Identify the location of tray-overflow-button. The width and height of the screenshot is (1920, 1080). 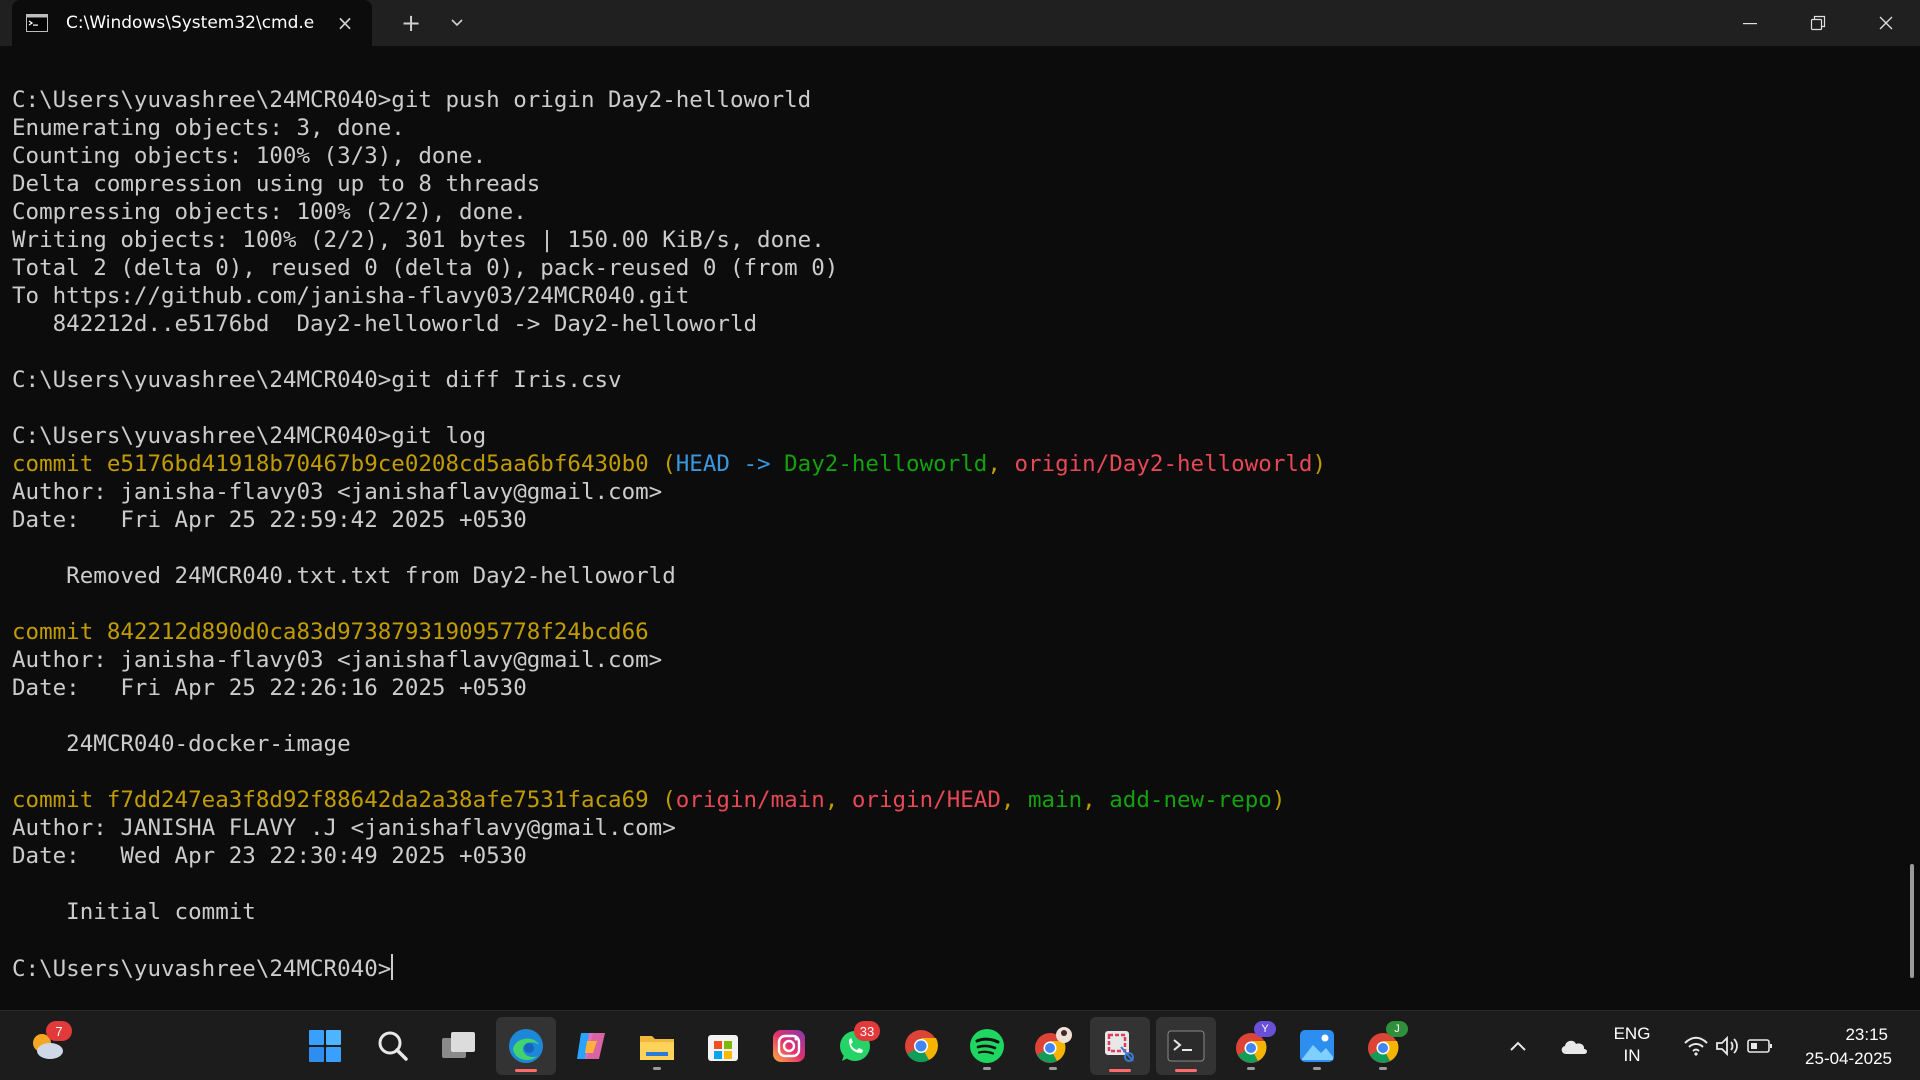
(1518, 1046).